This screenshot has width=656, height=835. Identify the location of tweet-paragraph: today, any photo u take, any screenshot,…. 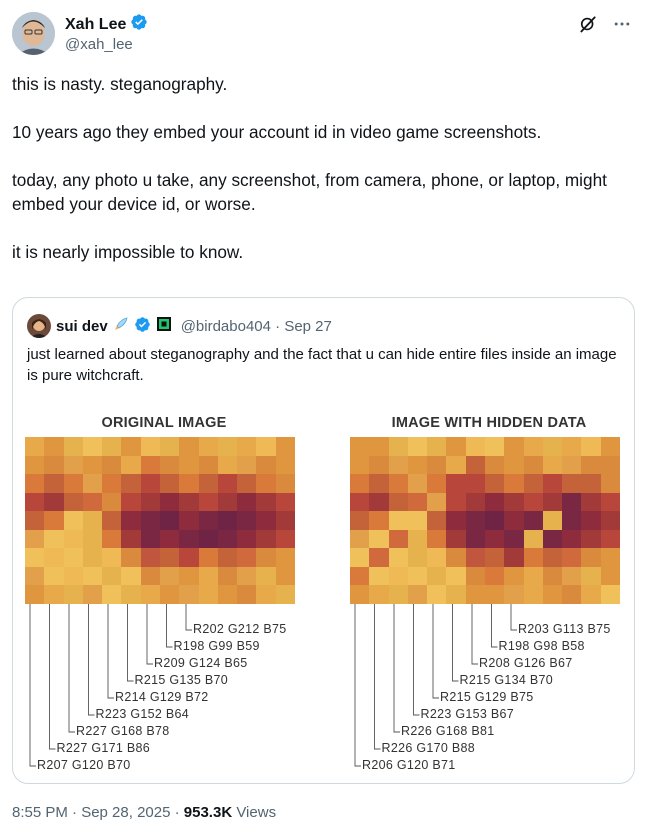
(309, 192).